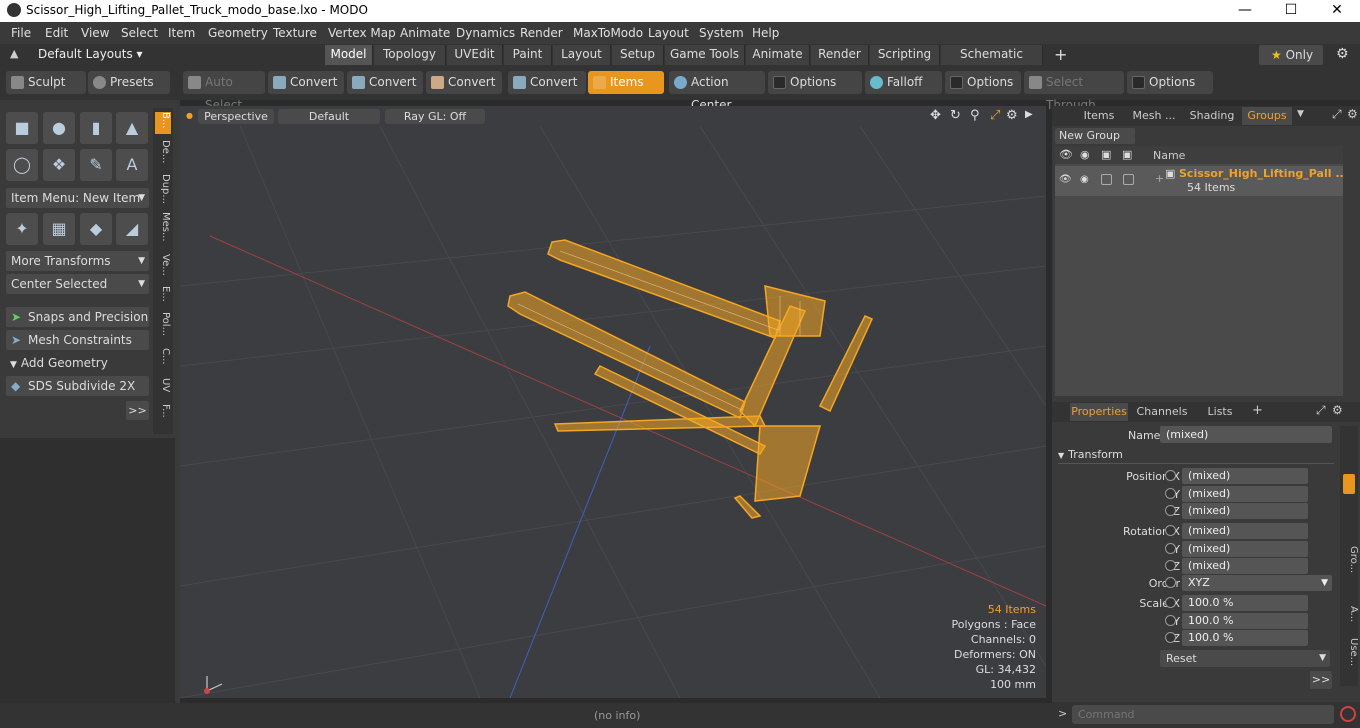 Image resolution: width=1360 pixels, height=728 pixels. Describe the element at coordinates (1291, 11) in the screenshot. I see `maximize-icon: ☐` at that location.